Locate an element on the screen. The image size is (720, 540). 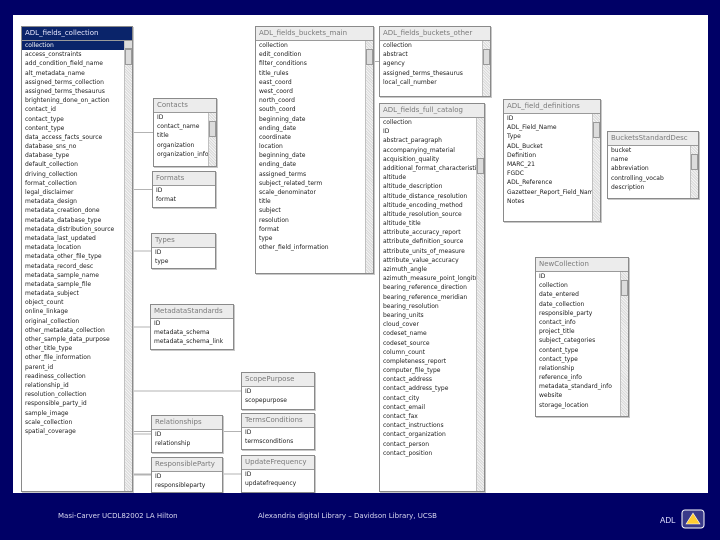
field-row: abstract is located at coordinates (431, 54).